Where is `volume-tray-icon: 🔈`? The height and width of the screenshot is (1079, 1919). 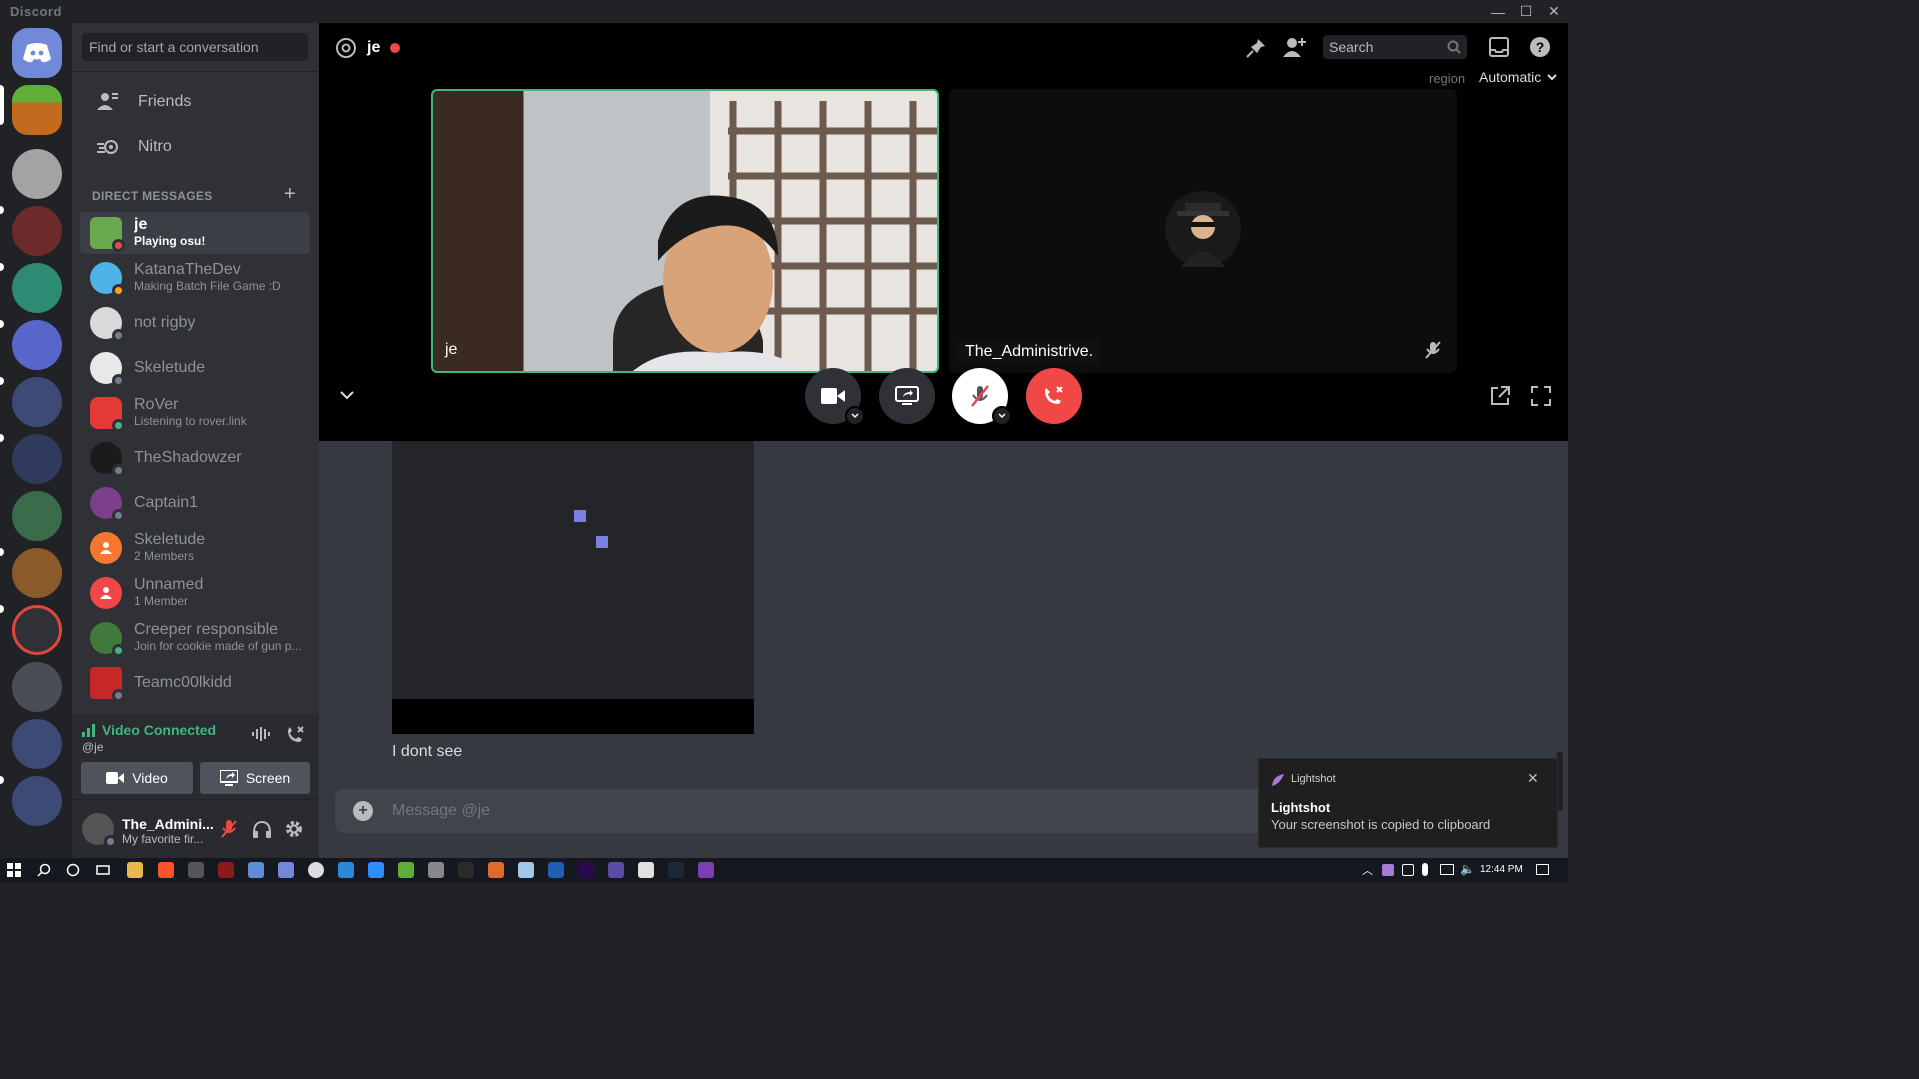
volume-tray-icon: 🔈 is located at coordinates (1467, 869).